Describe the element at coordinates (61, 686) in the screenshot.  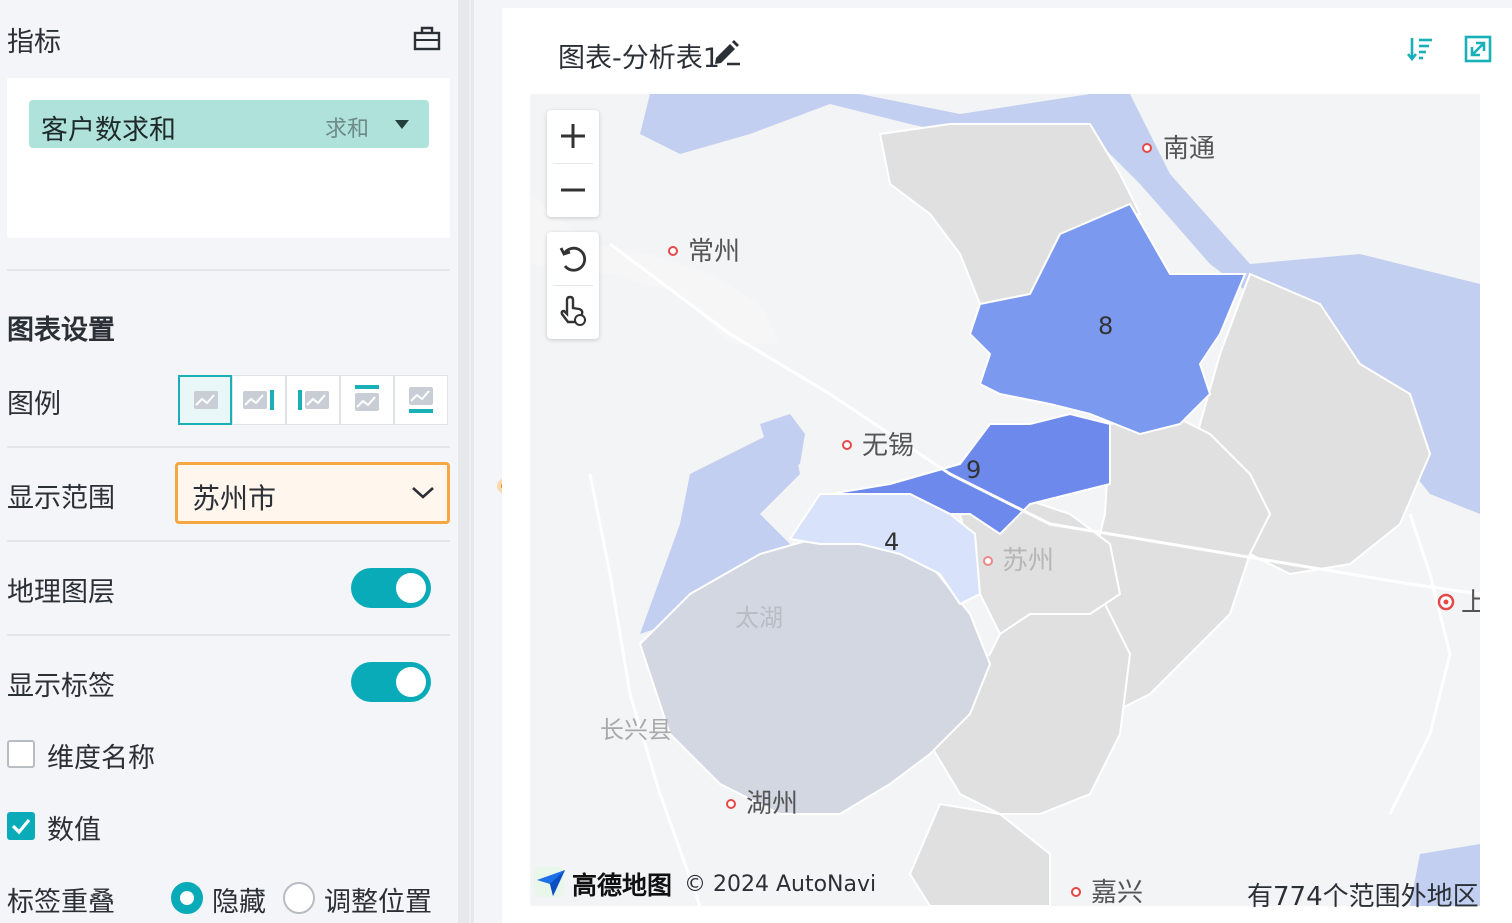
I see `show-labels-label: 显示标签` at that location.